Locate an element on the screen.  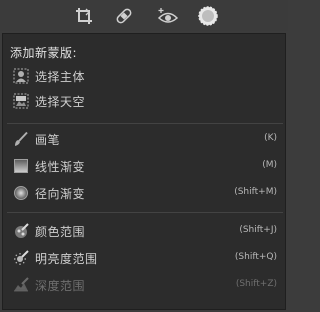
radial-gradient-item: 径向渐变 (Shift+M) is located at coordinates (144, 193).